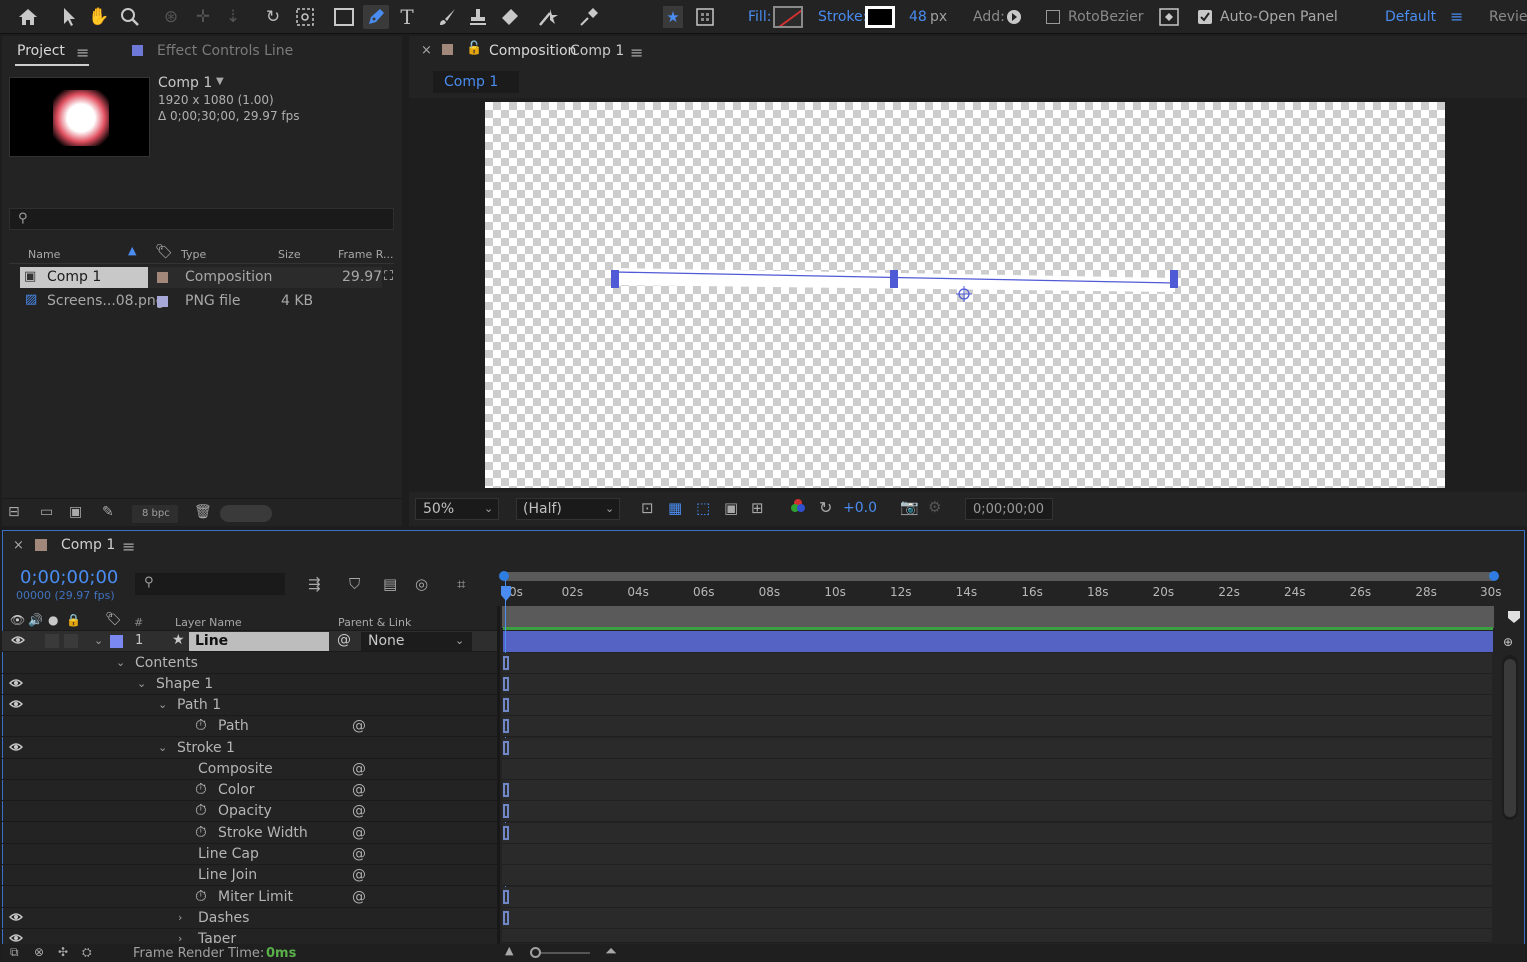 This screenshot has width=1527, height=962. What do you see at coordinates (376, 17) in the screenshot?
I see `pen-tool-icon` at bounding box center [376, 17].